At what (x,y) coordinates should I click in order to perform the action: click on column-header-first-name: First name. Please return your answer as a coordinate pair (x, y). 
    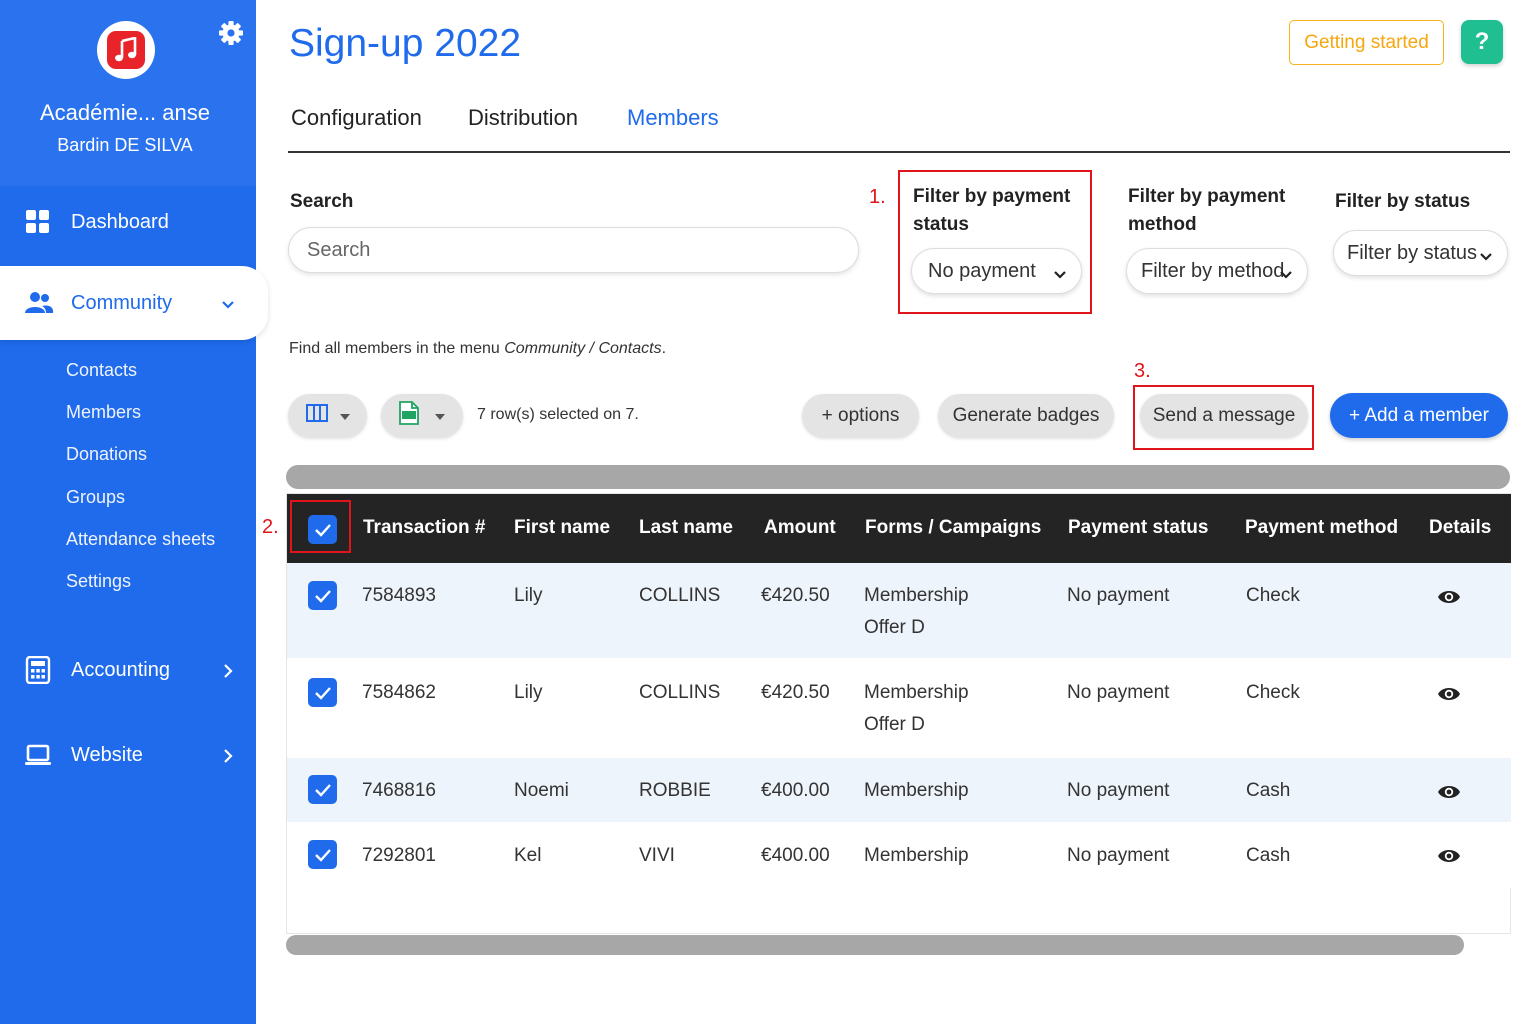
    Looking at the image, I should click on (562, 528).